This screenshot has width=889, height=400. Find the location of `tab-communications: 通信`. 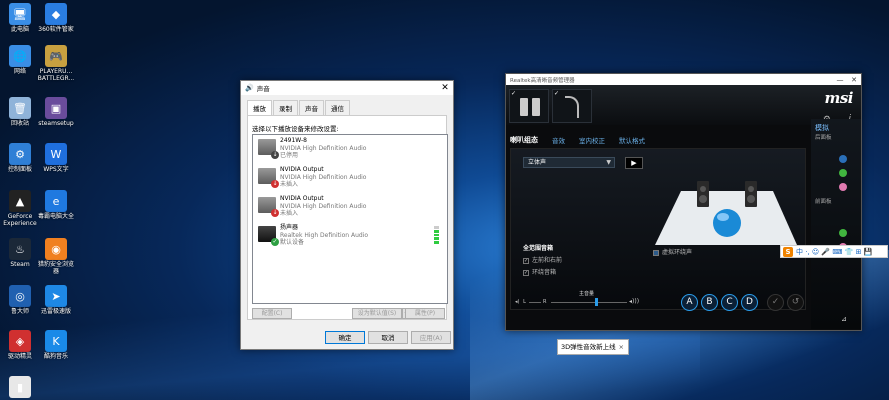

tab-communications: 通信 is located at coordinates (337, 107).